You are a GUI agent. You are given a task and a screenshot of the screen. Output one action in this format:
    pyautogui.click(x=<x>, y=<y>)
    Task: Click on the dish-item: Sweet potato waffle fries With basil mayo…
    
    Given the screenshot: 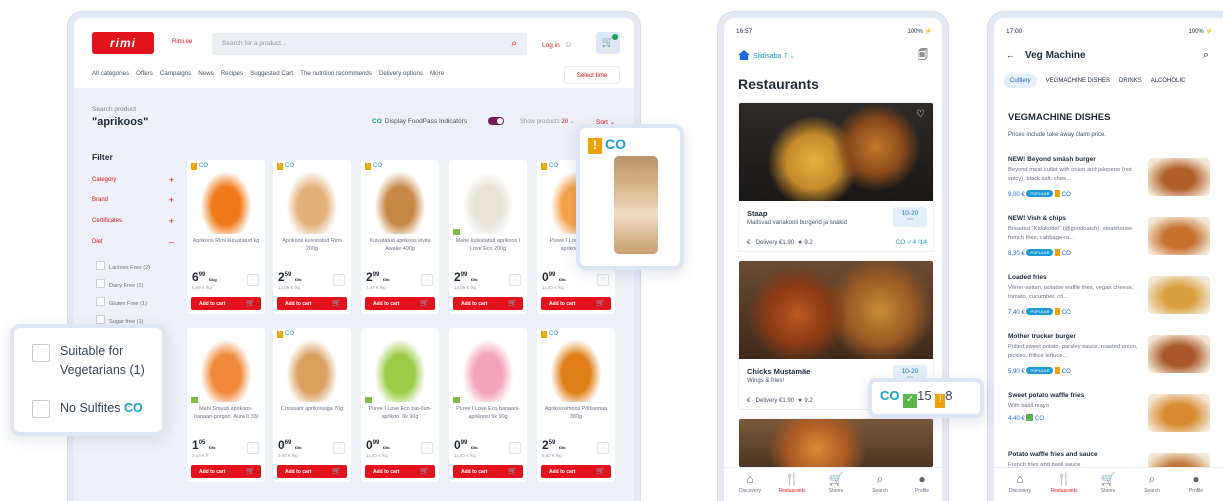 What is the action you would take?
    pyautogui.click(x=1115, y=422)
    